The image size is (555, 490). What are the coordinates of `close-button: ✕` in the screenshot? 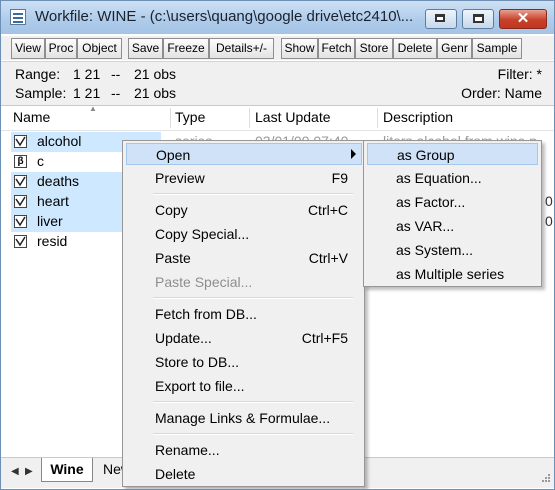 It's located at (523, 19).